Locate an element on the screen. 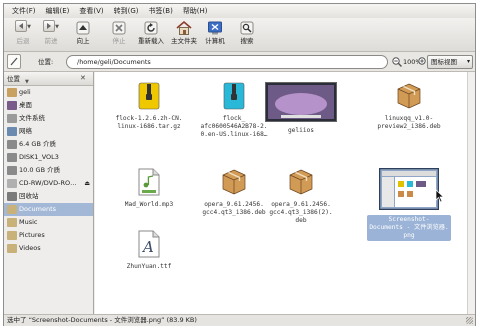 This screenshot has width=480, height=329. view-mode-select: 图标视图 ▾ is located at coordinates (450, 62).